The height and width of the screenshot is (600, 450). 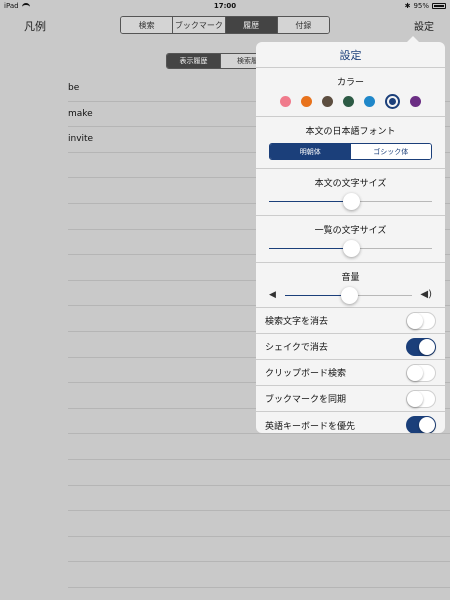 I want to click on toggle-label: クリップボード検索, so click(x=306, y=374).